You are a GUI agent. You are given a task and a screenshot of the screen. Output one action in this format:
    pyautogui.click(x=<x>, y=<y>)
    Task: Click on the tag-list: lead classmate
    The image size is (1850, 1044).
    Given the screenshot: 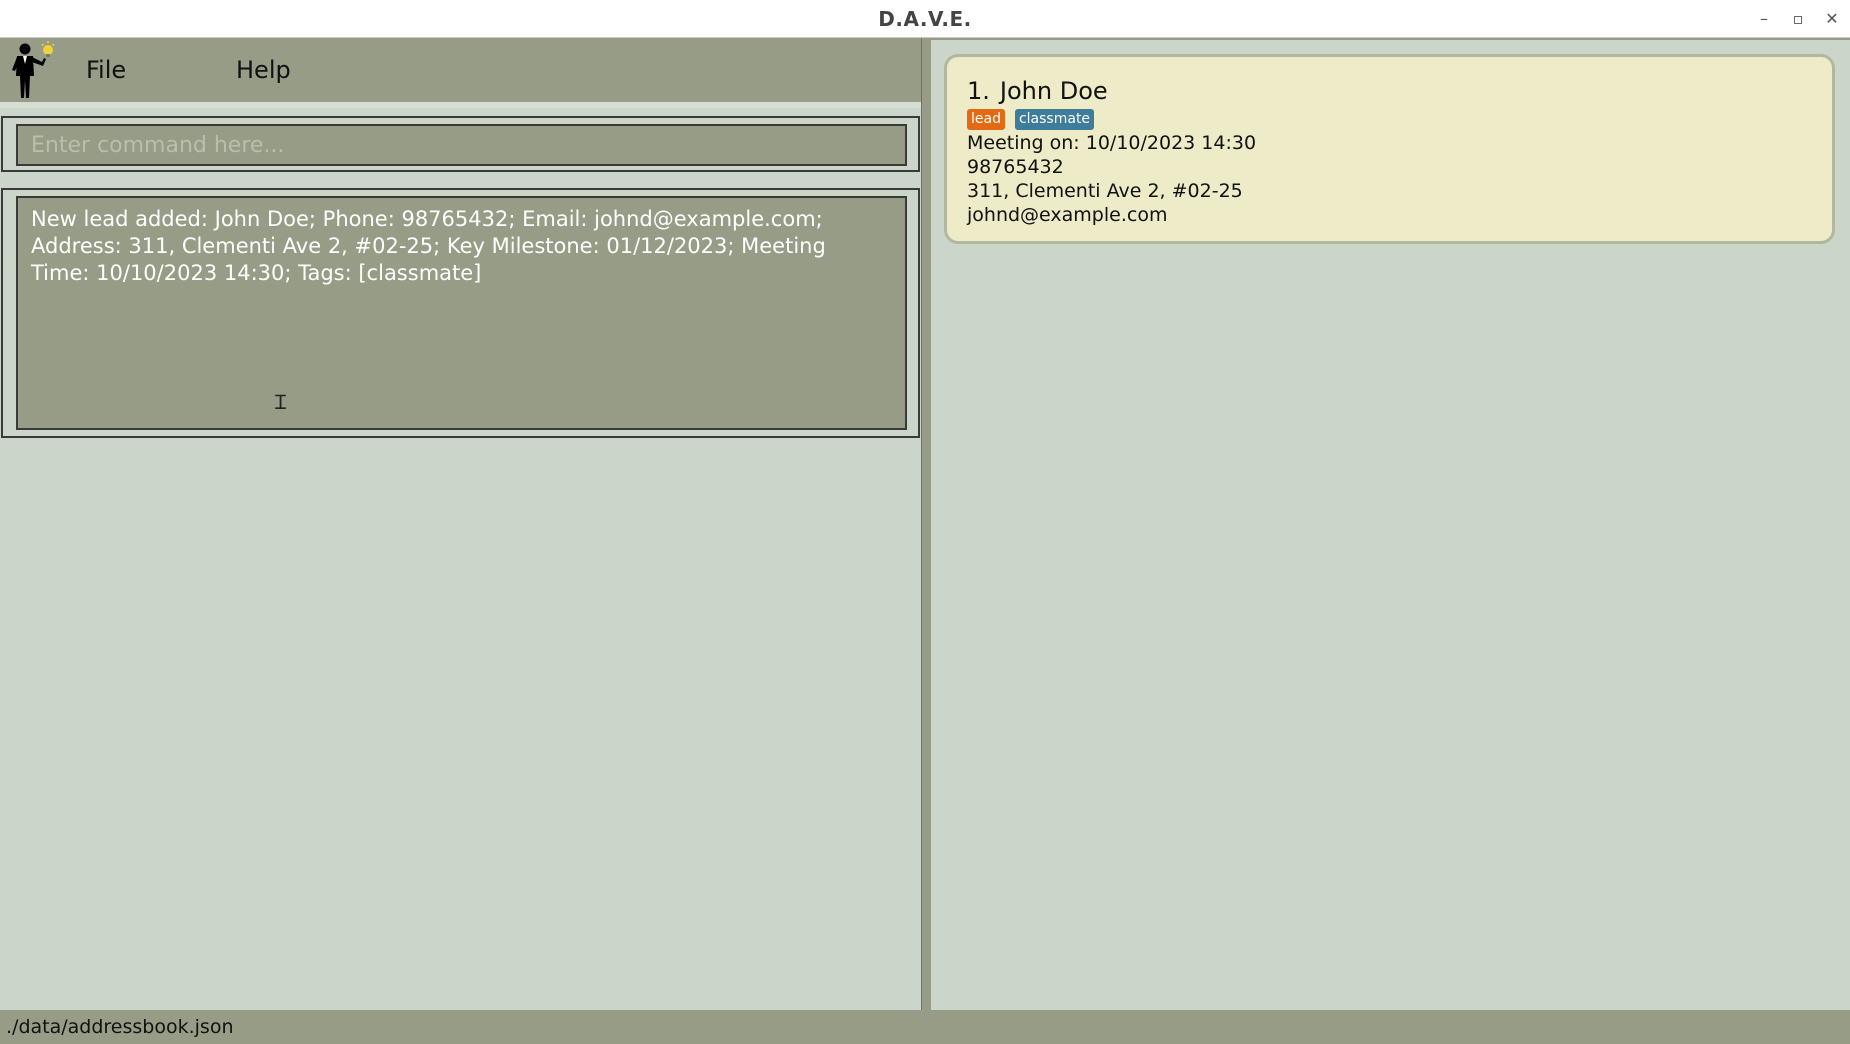 What is the action you would take?
    pyautogui.click(x=1035, y=119)
    